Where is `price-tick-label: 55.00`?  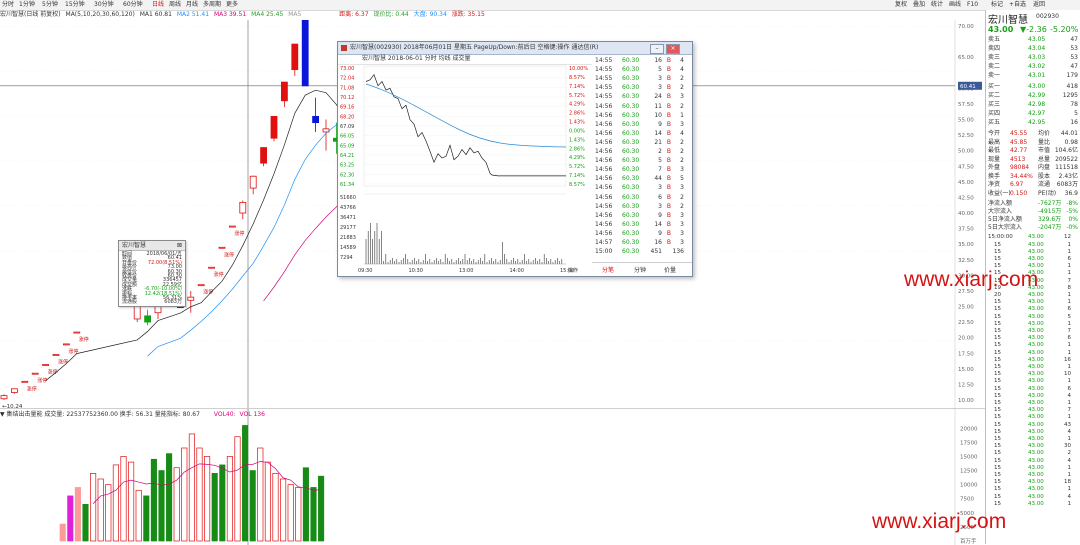 price-tick-label: 55.00 is located at coordinates (966, 121).